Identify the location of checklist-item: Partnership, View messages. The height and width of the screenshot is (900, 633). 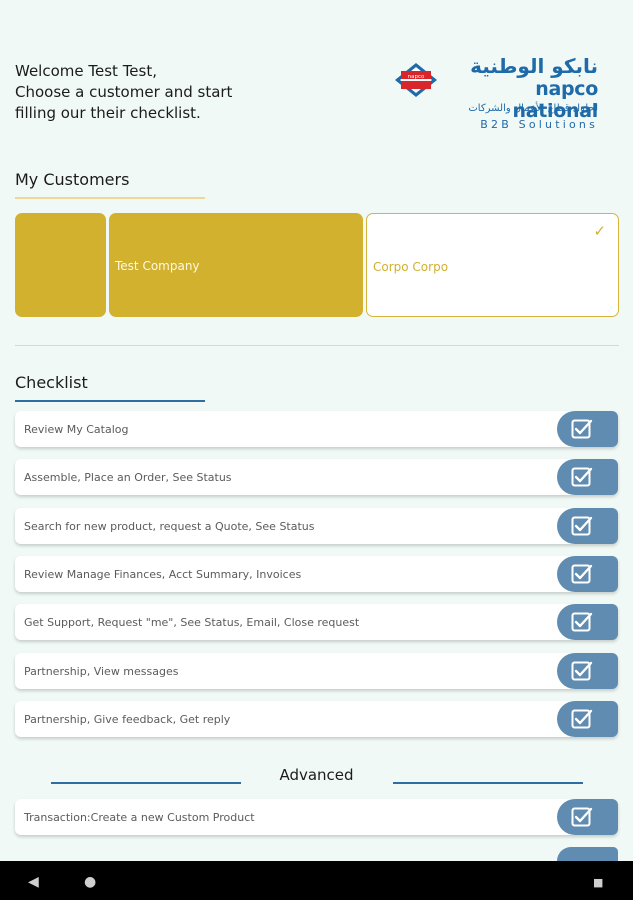
(316, 670).